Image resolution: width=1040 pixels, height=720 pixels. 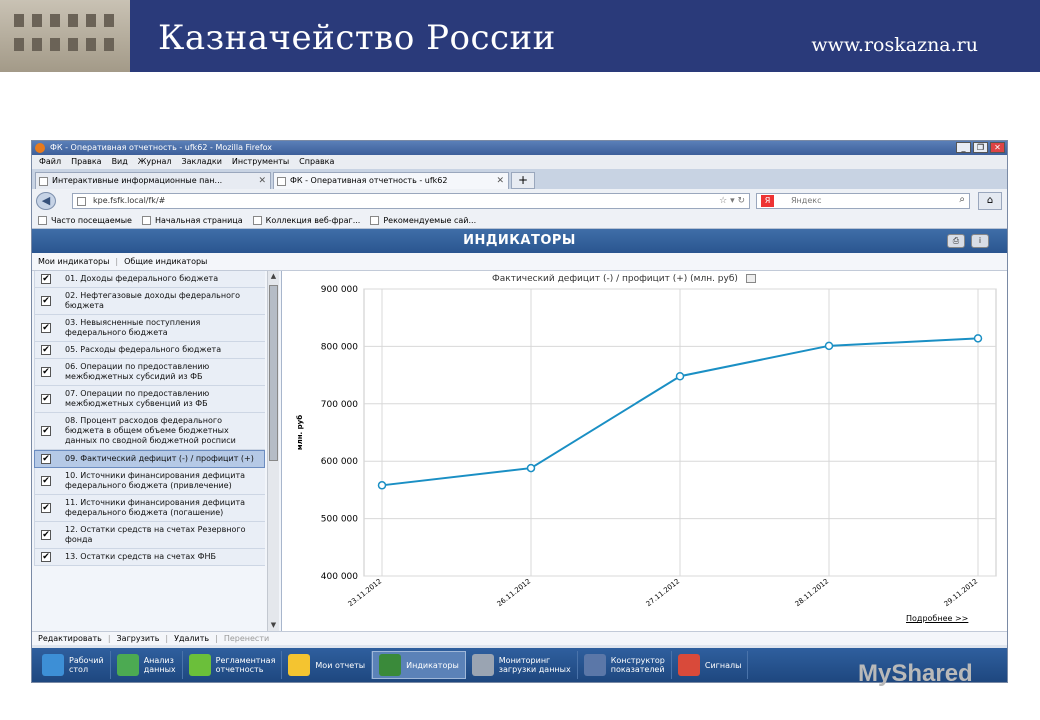 I want to click on scroll-down-icon: ▼, so click(x=273, y=625).